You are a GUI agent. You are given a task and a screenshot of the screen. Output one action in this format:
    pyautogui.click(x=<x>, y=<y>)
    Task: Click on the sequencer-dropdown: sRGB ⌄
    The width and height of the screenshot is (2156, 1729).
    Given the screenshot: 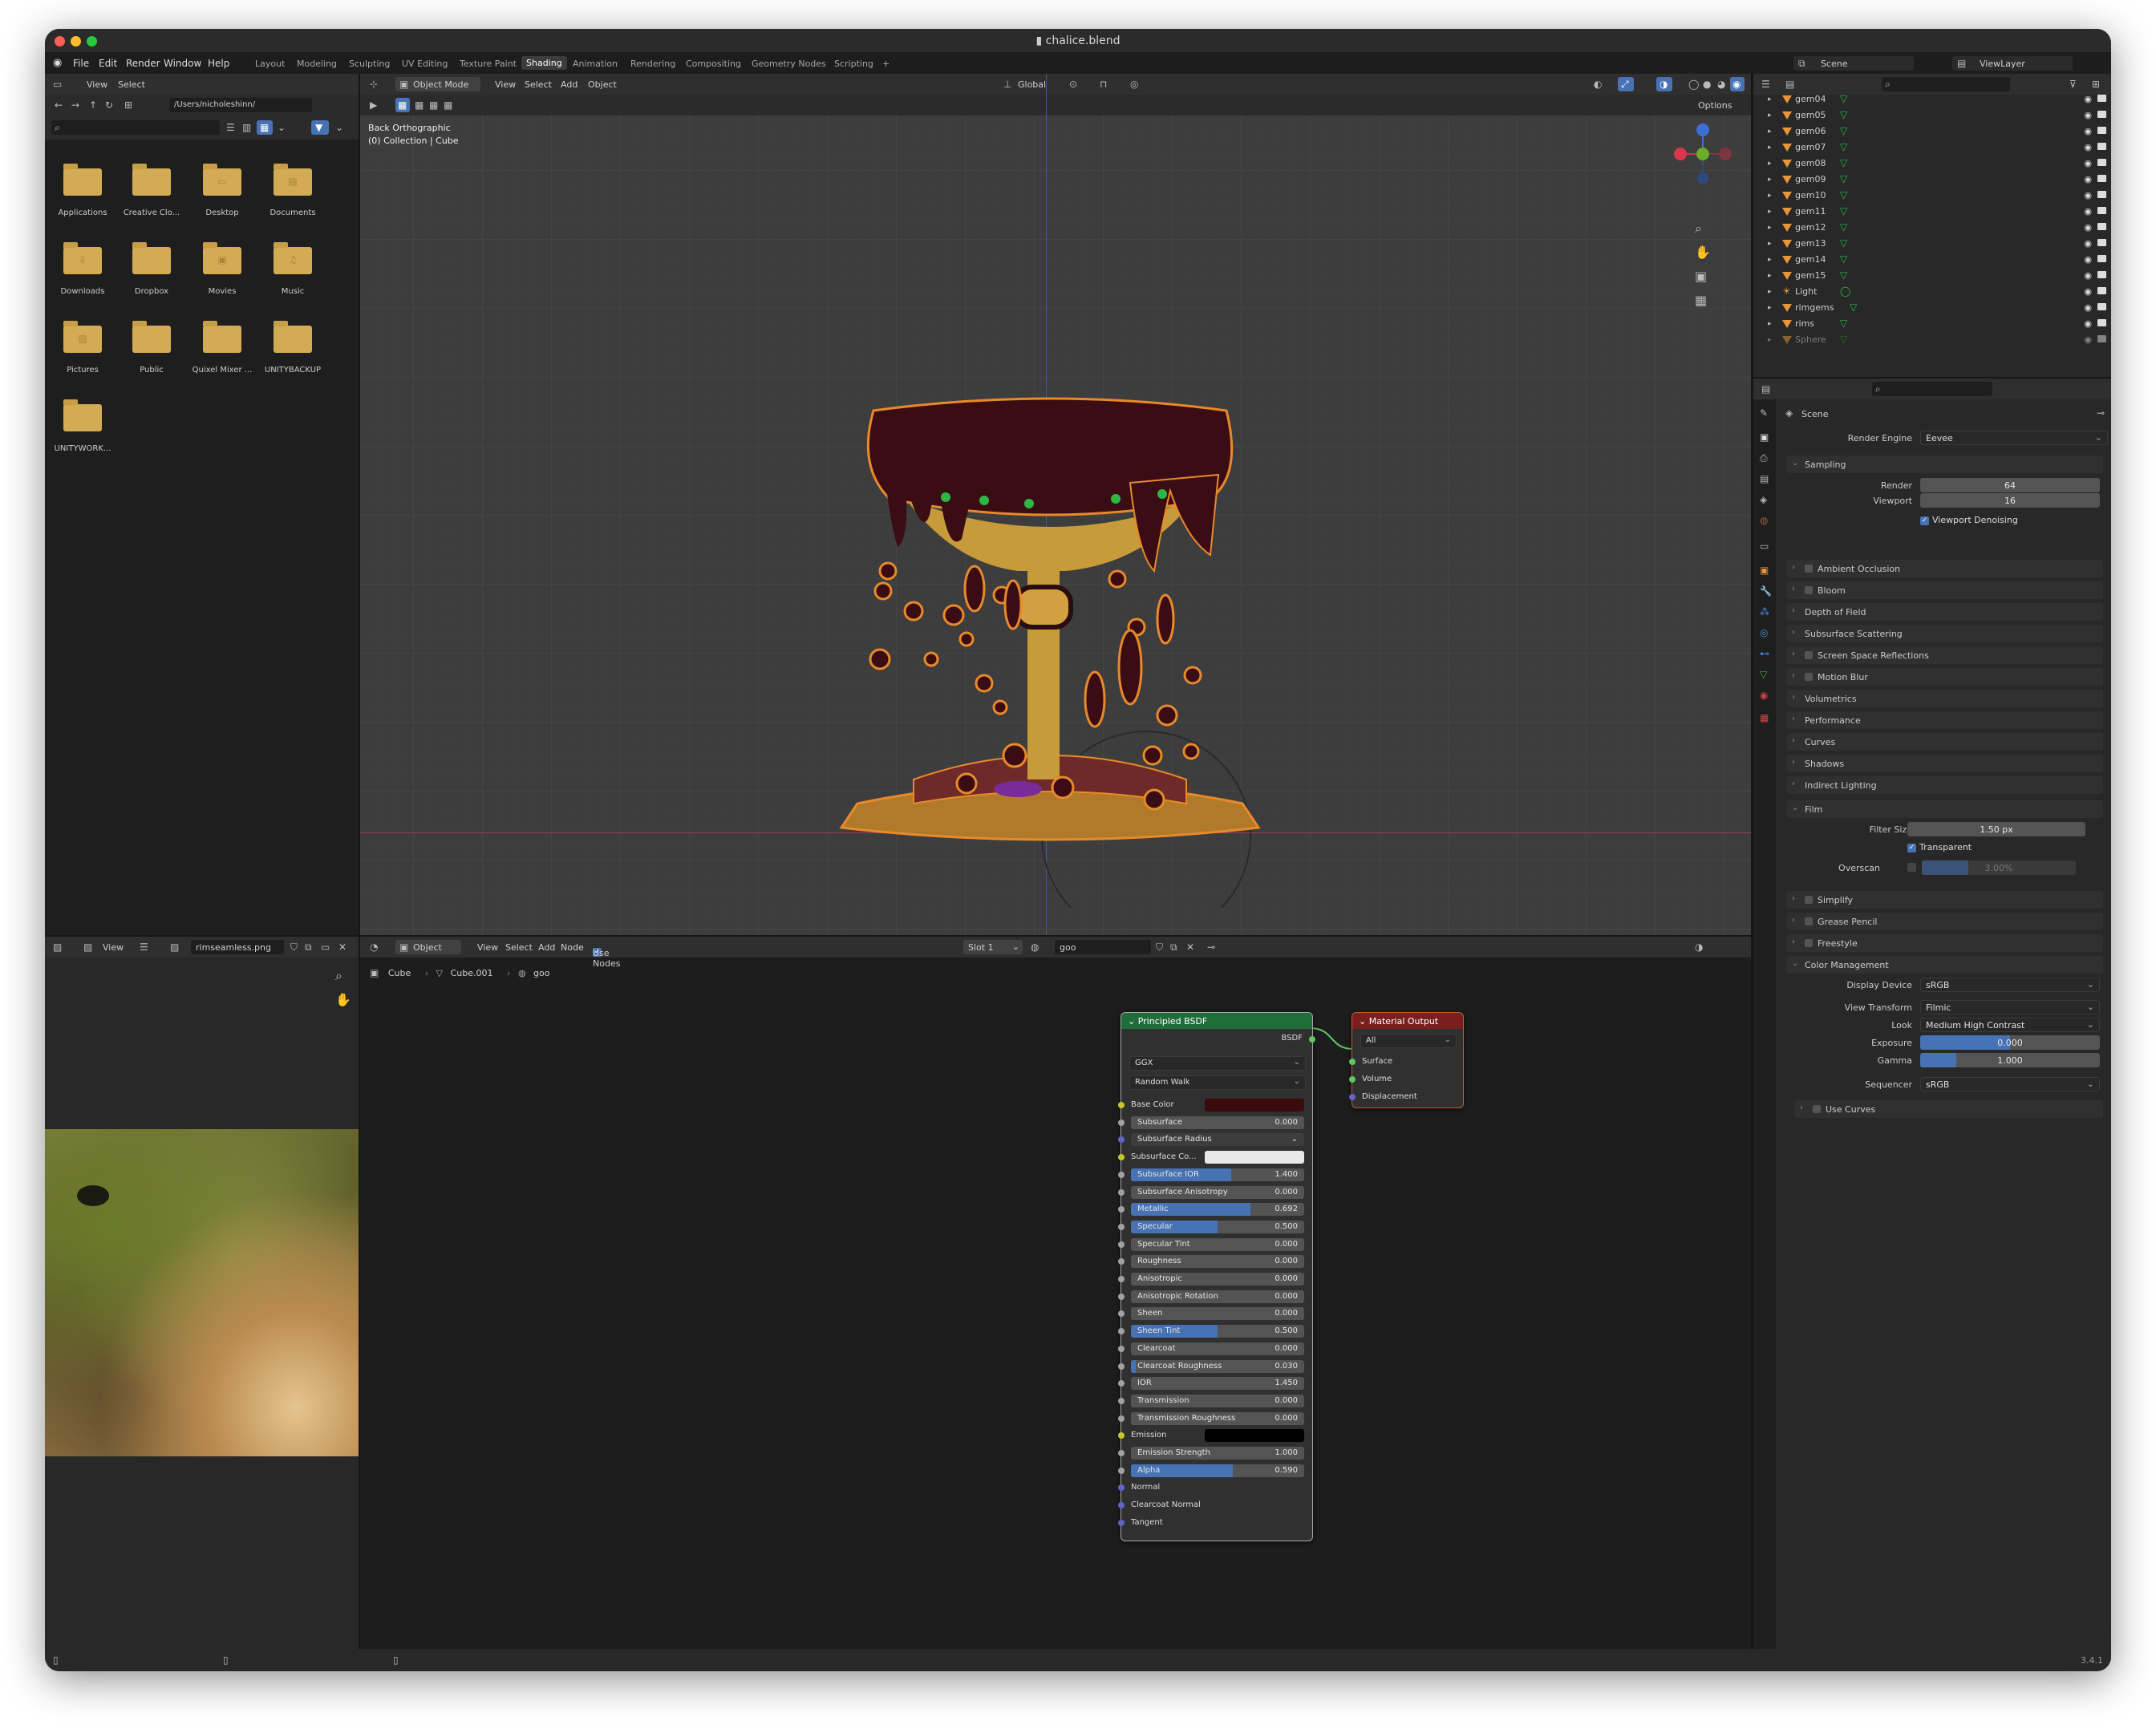 What is the action you would take?
    pyautogui.click(x=2010, y=1084)
    